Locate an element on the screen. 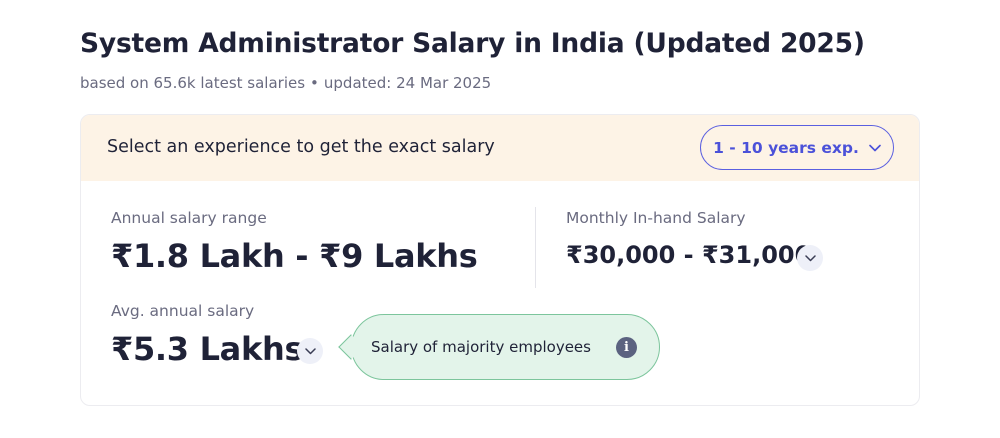 The height and width of the screenshot is (438, 1000). avg-annual-label: Avg. annual salary is located at coordinates (183, 311).